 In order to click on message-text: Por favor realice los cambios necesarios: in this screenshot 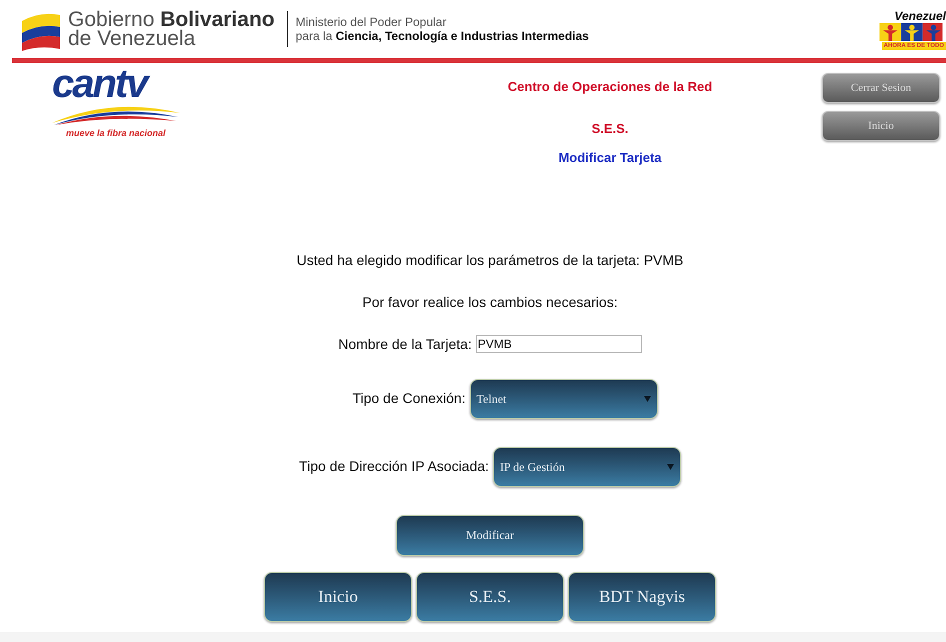, I will do `click(490, 302)`.